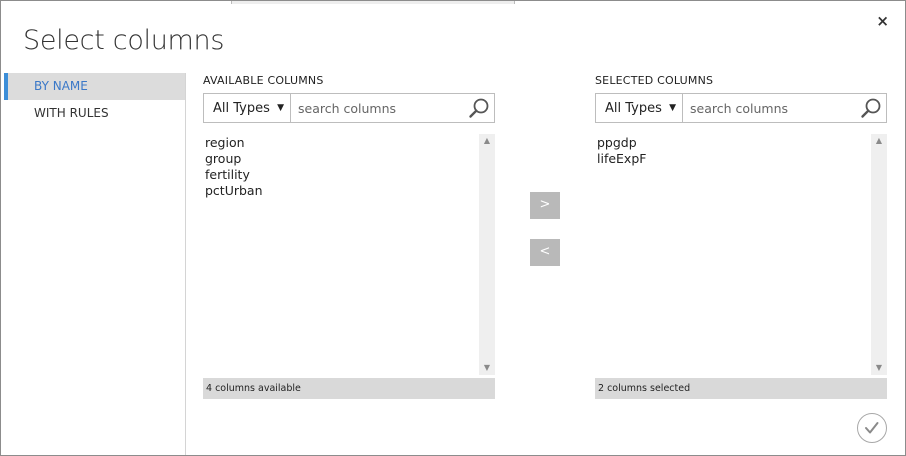 Image resolution: width=906 pixels, height=456 pixels. I want to click on available-search-box, so click(392, 108).